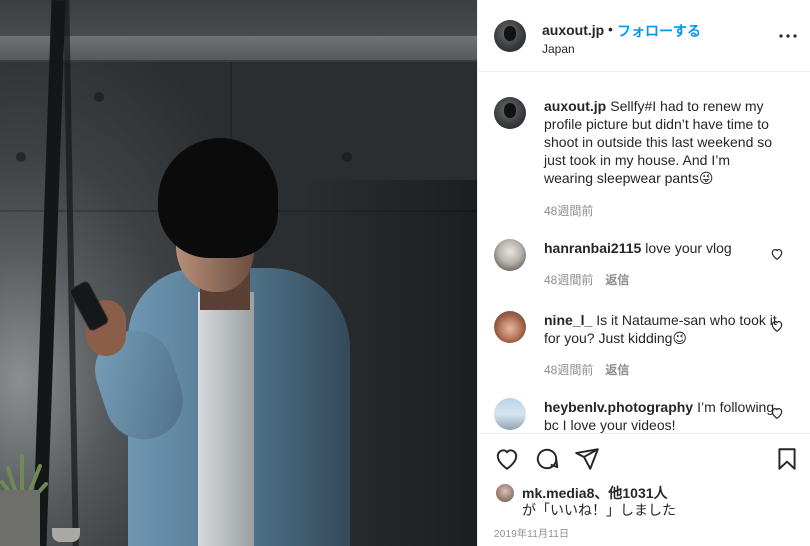  What do you see at coordinates (20, 518) in the screenshot?
I see `plant-pot` at bounding box center [20, 518].